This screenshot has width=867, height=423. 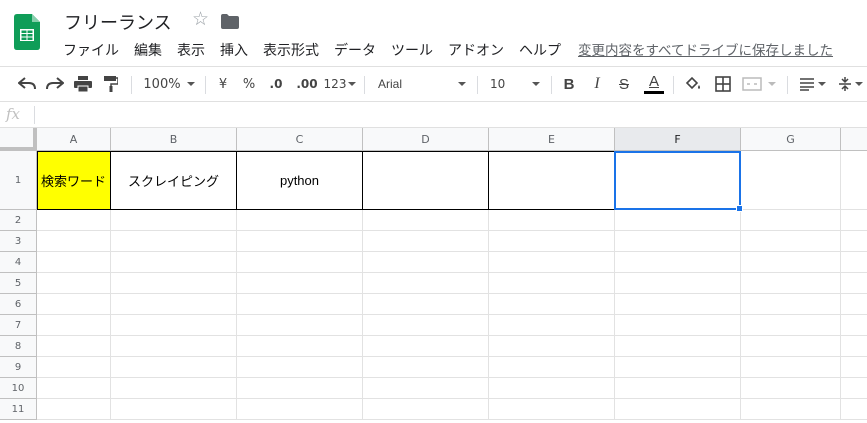 I want to click on cell-h2, so click(x=854, y=220).